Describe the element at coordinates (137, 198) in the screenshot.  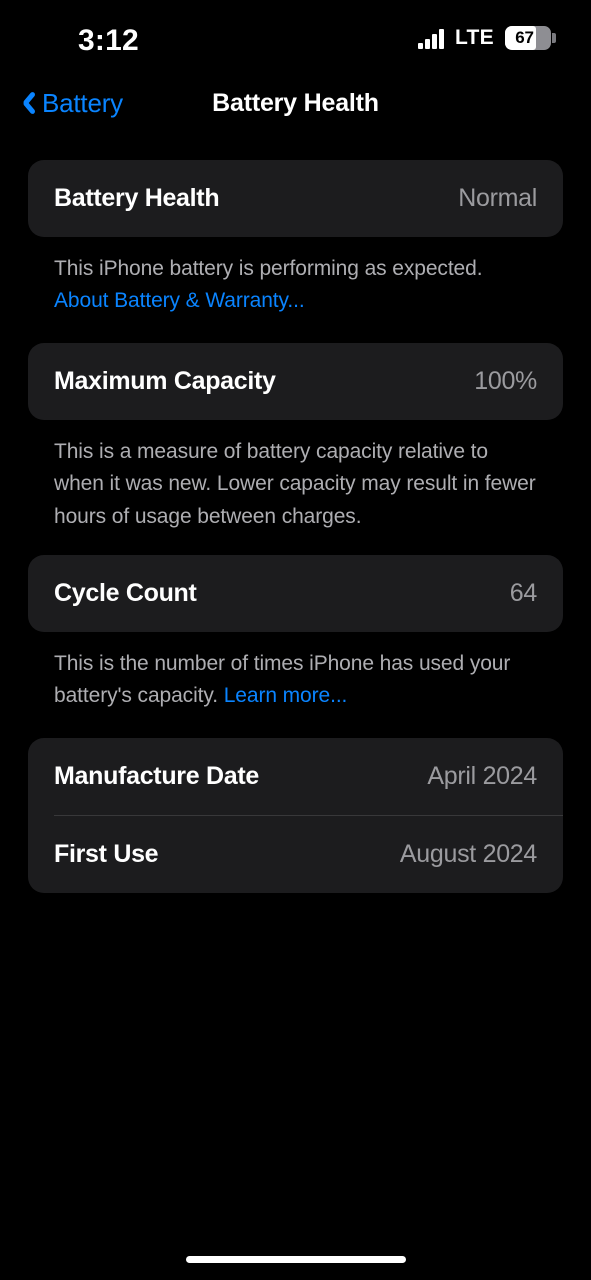
I see `row-label: Battery Health` at that location.